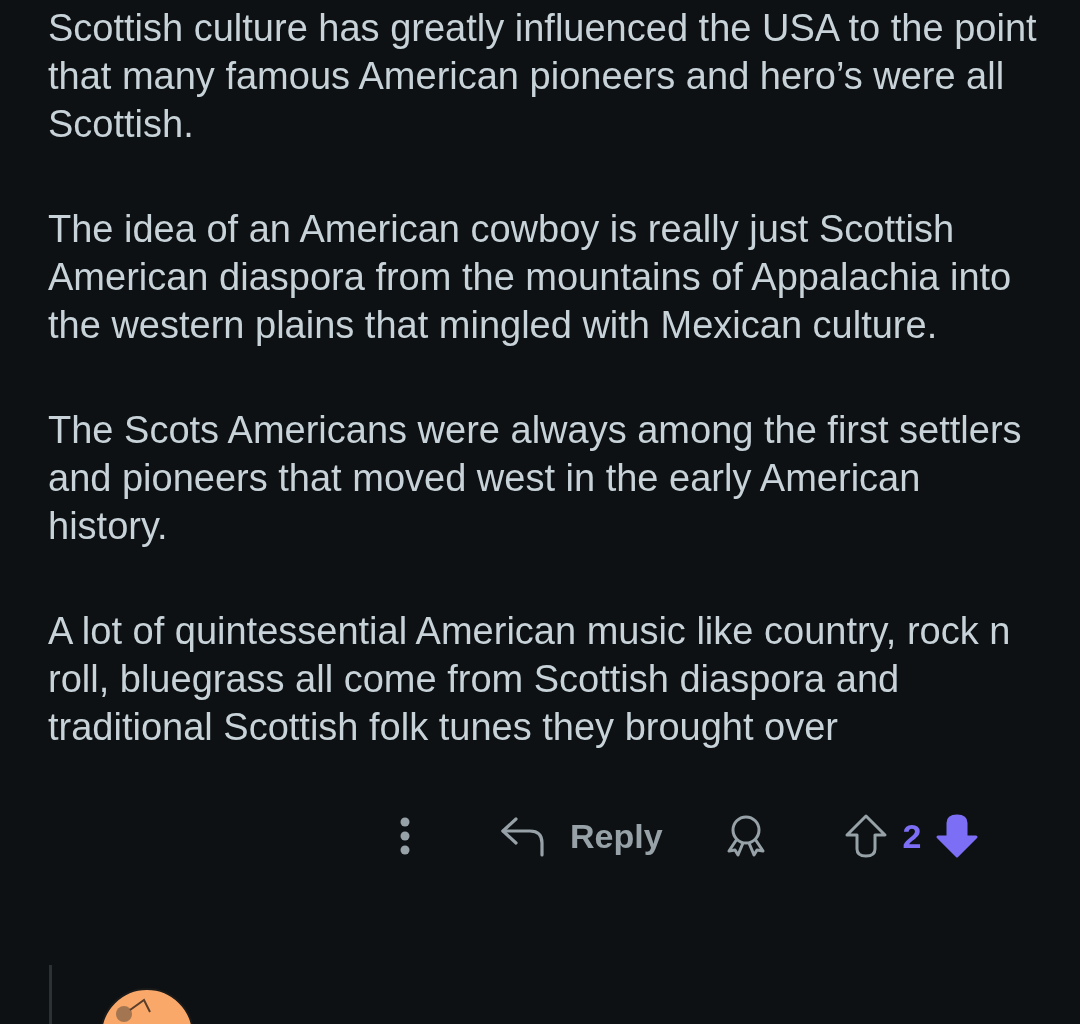 The height and width of the screenshot is (1024, 1080). Describe the element at coordinates (50, 994) in the screenshot. I see `thread-line` at that location.